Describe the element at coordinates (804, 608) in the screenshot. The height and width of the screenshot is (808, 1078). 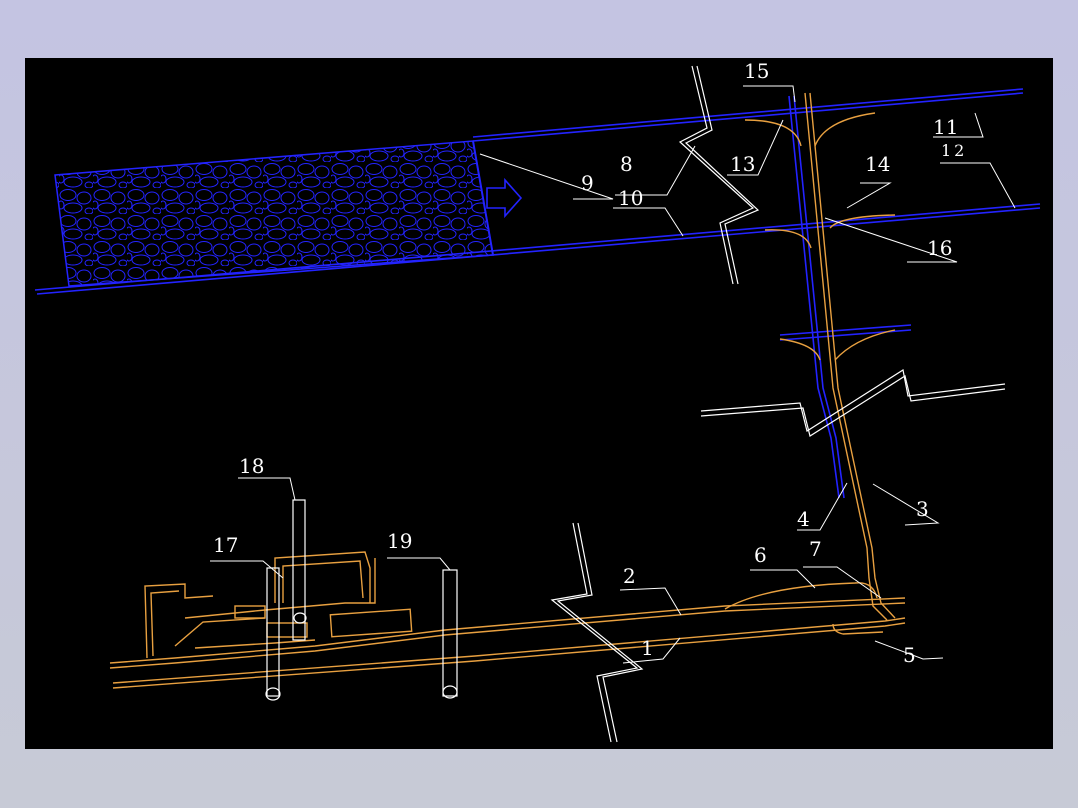
I see `turnaround-loop` at that location.